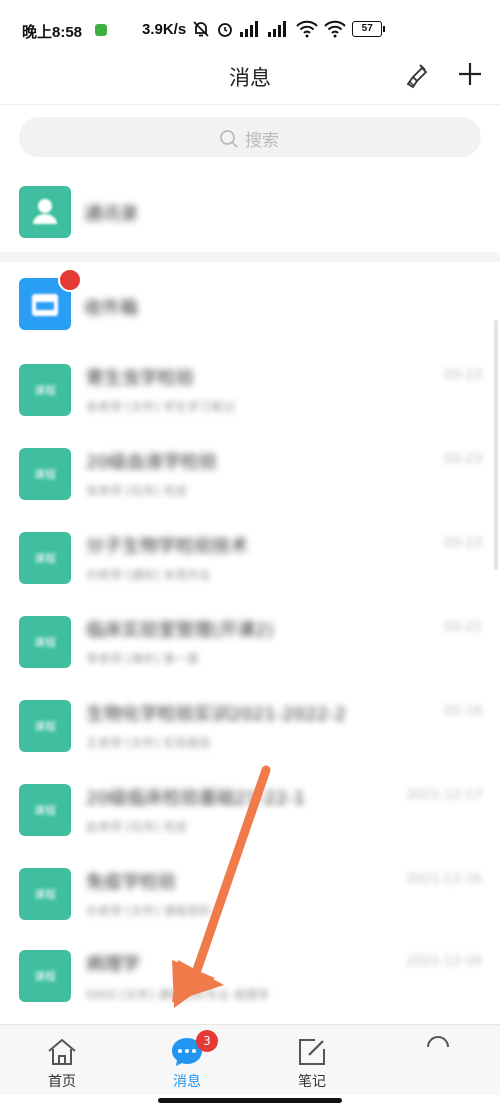  Describe the element at coordinates (187, 1060) in the screenshot. I see `tab-messages: 消息` at that location.